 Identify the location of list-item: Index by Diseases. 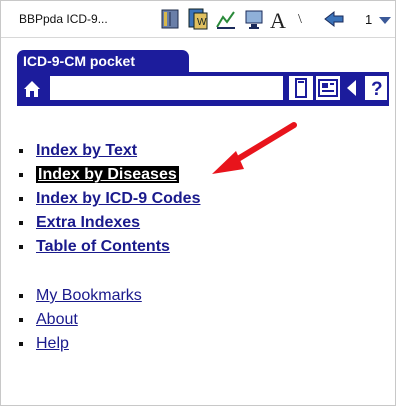
(109, 175).